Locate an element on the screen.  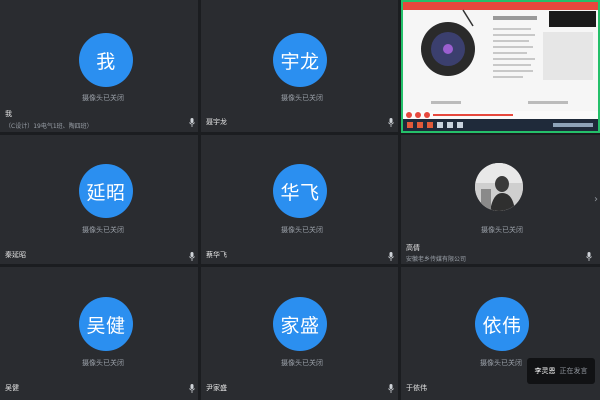
participant-avatar: 家盛 is located at coordinates (300, 324).